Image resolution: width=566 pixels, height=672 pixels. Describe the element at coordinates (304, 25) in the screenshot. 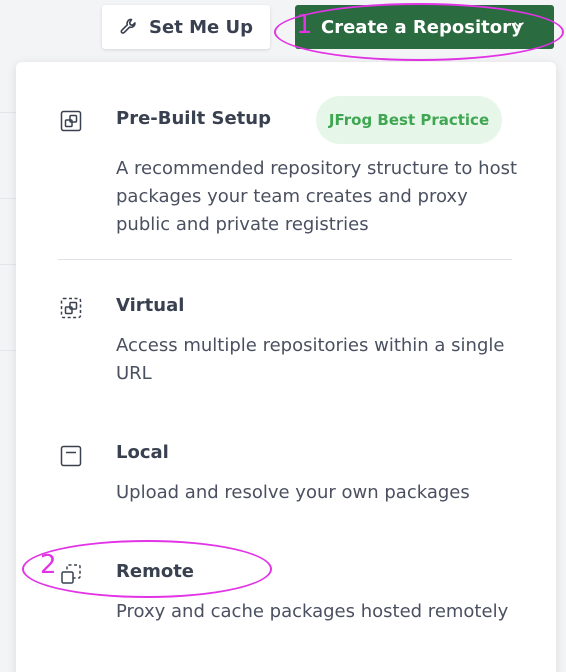

I see `annotation-number: 1` at that location.